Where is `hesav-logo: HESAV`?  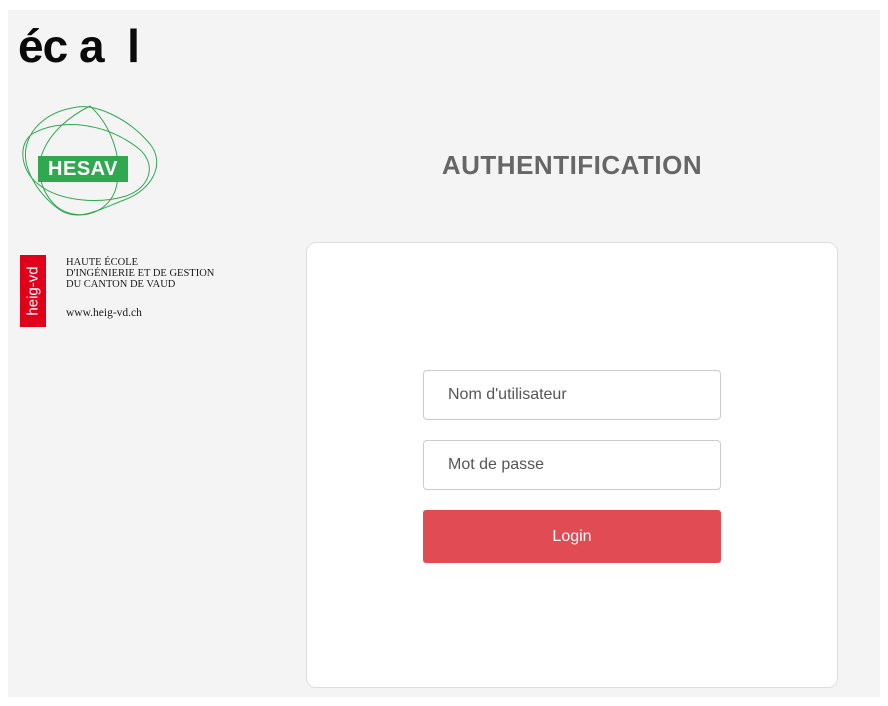
hesav-logo: HESAV is located at coordinates (90, 164).